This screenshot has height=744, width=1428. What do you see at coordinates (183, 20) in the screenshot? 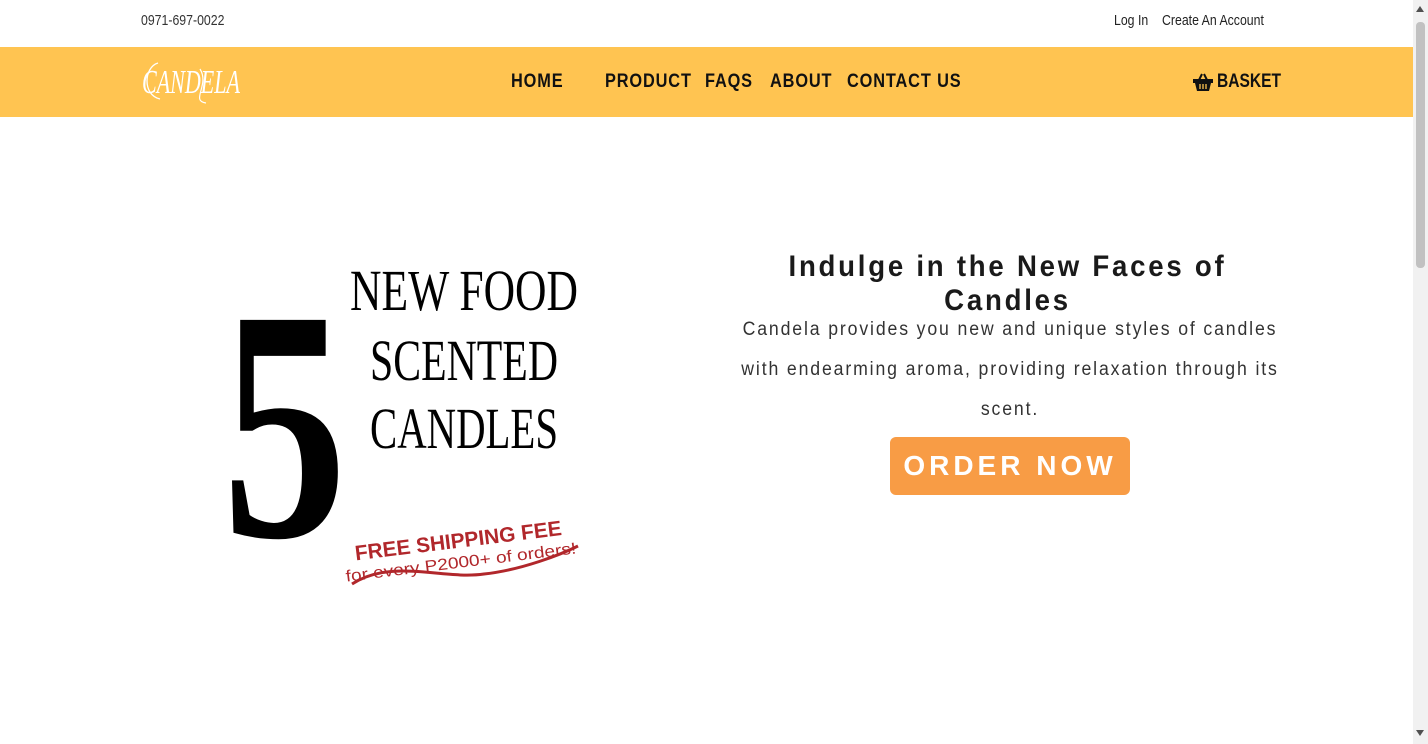
I see `phone-number: 0971-697-0022` at bounding box center [183, 20].